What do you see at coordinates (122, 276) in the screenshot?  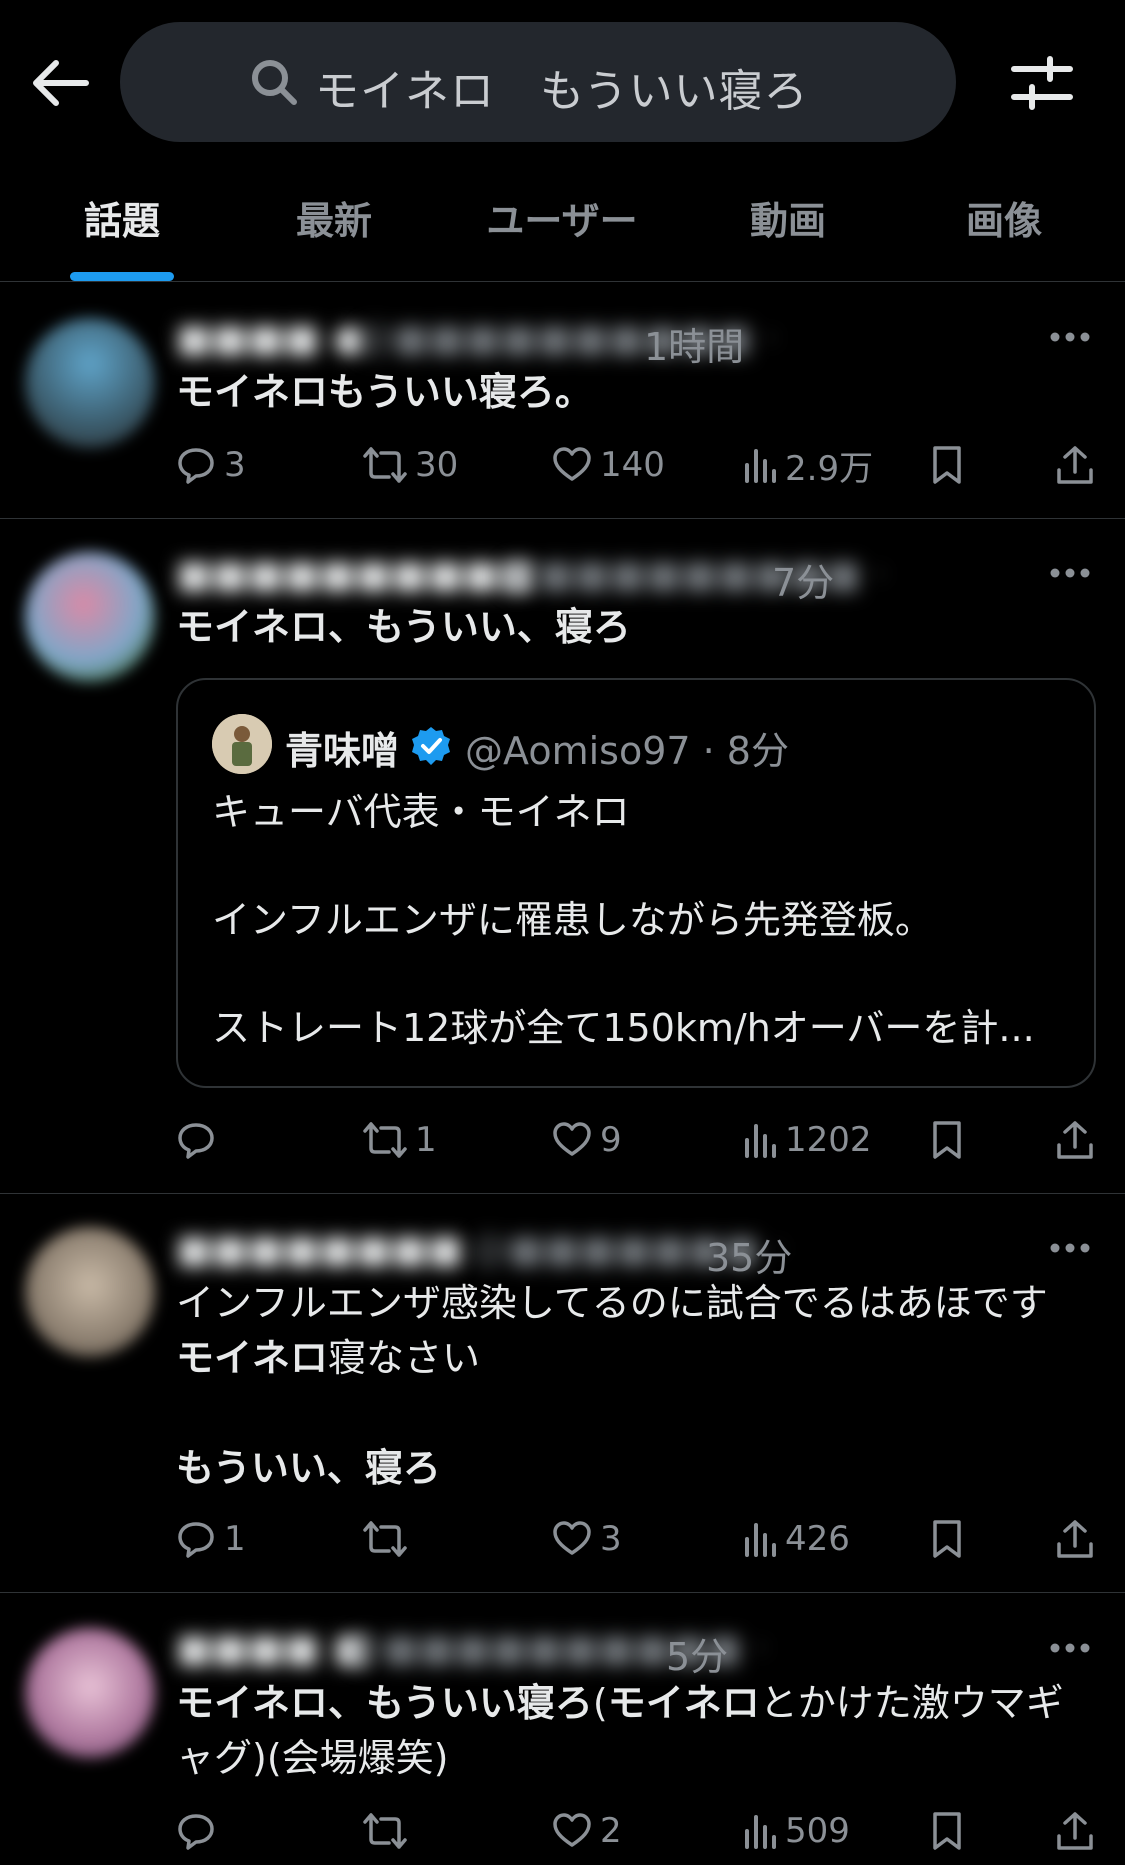 I see `active-tab-indicator` at bounding box center [122, 276].